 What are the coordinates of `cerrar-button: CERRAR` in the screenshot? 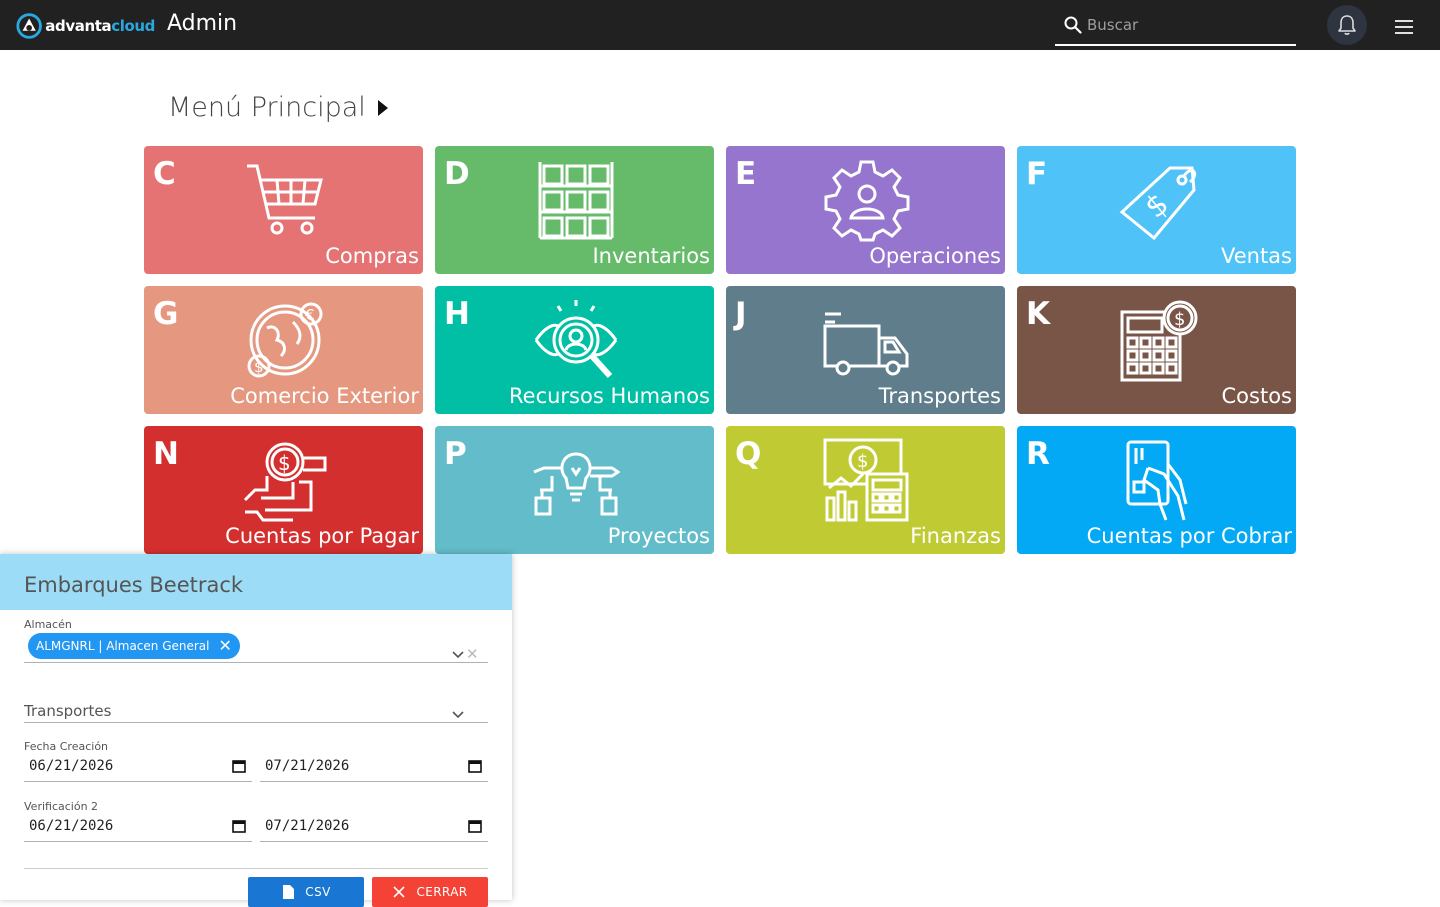 It's located at (430, 892).